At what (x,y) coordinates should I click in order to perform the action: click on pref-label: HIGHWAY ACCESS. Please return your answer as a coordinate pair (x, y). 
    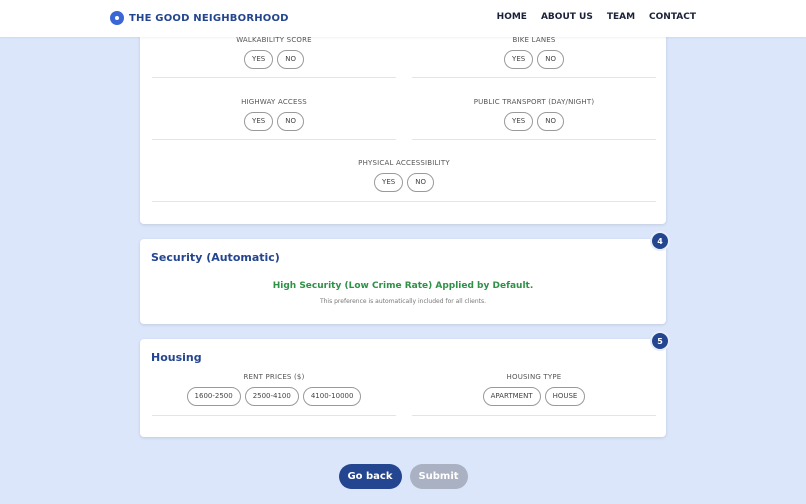
    Looking at the image, I should click on (274, 102).